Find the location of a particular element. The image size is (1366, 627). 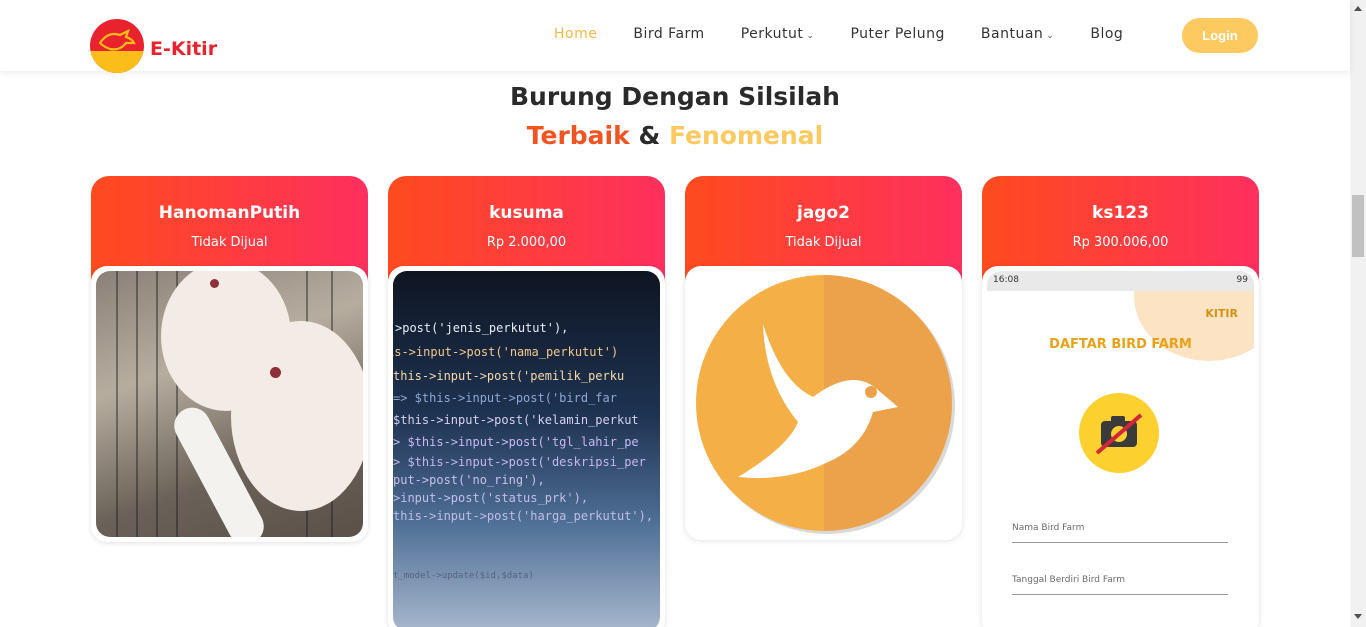

scroll-up-arrow-icon is located at coordinates (1358, 8).